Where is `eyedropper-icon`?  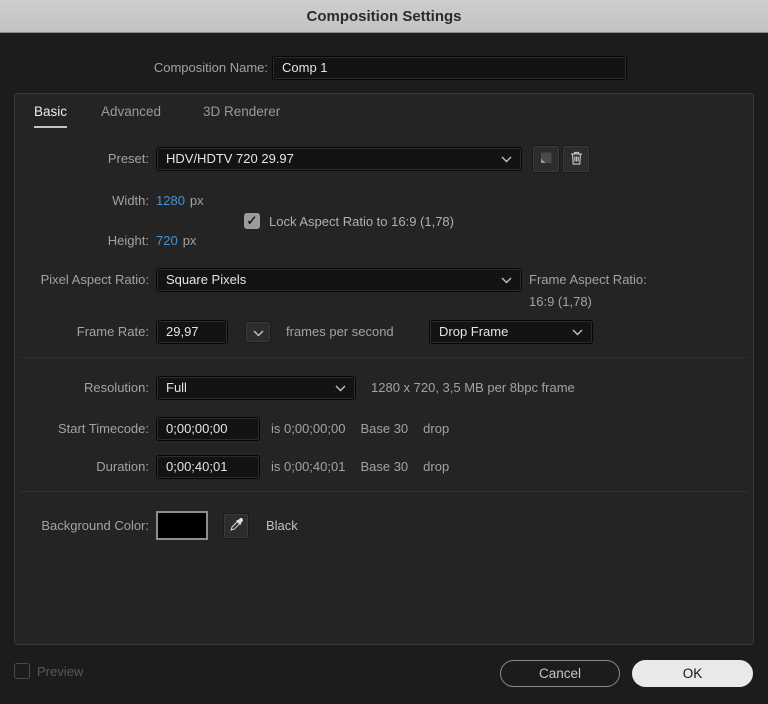 eyedropper-icon is located at coordinates (236, 526).